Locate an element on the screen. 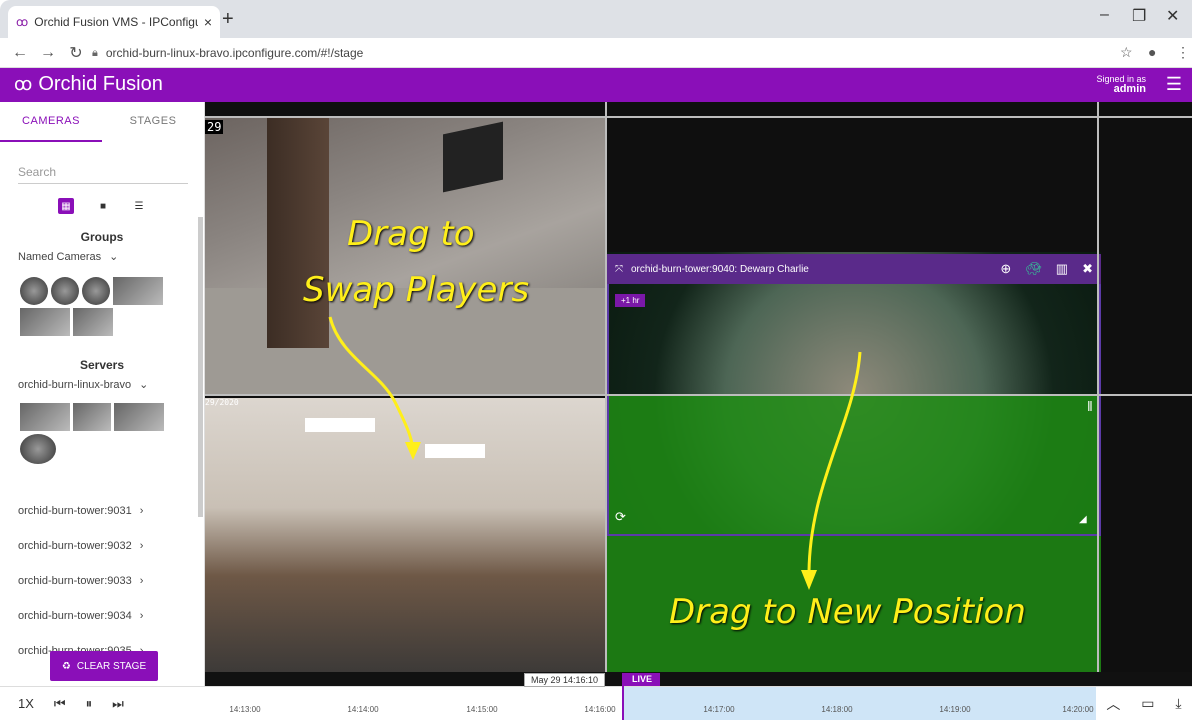  timeline-tick: 14:17:00 is located at coordinates (719, 709).